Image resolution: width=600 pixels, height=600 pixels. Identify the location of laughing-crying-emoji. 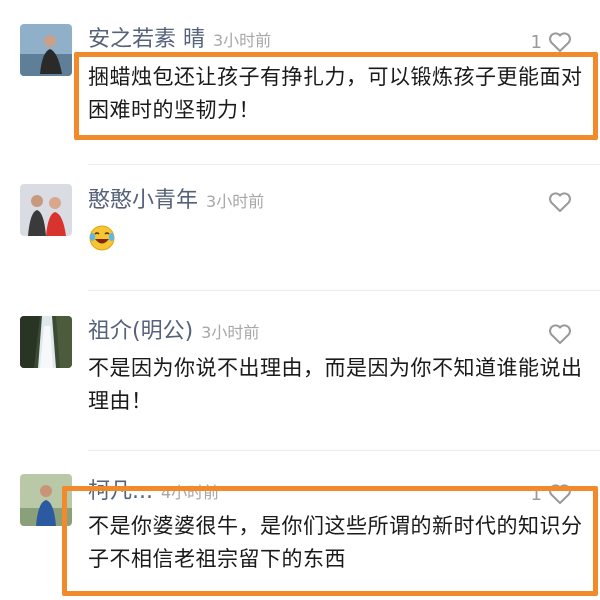
(102, 238).